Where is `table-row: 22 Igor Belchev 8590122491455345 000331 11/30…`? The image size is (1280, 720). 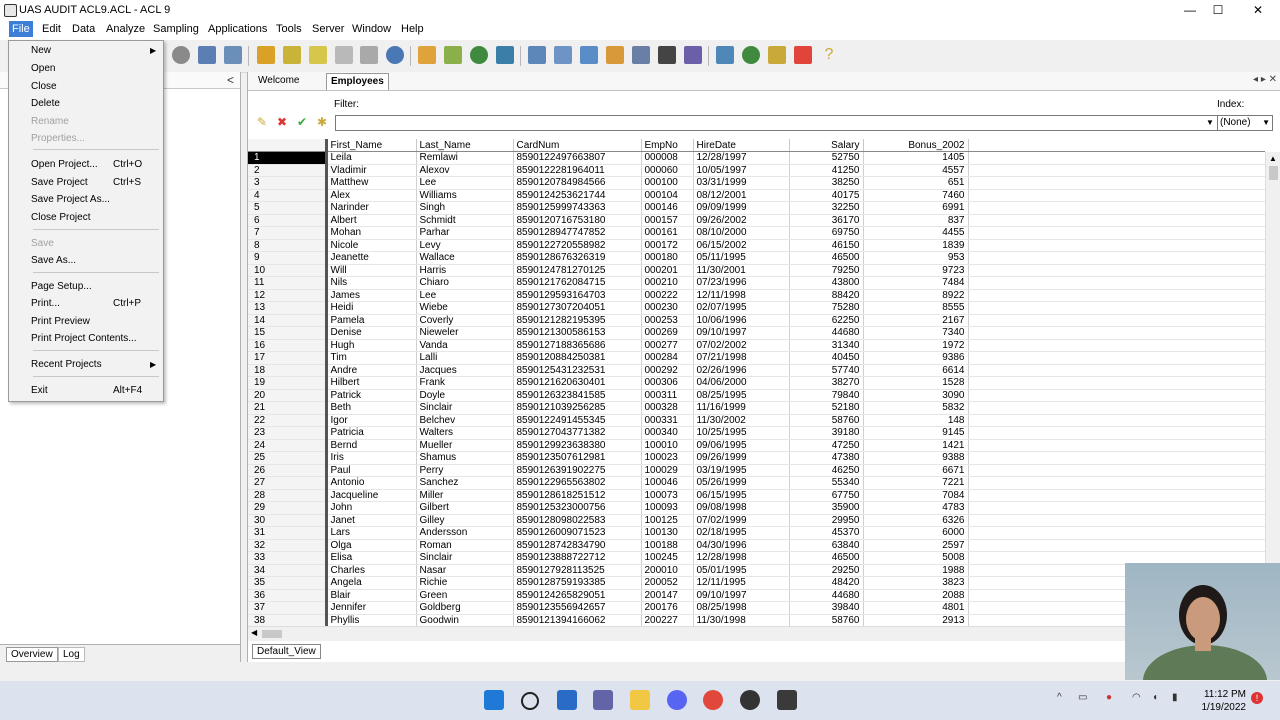 table-row: 22 Igor Belchev 8590122491455345 000331 11/30… is located at coordinates (756, 420).